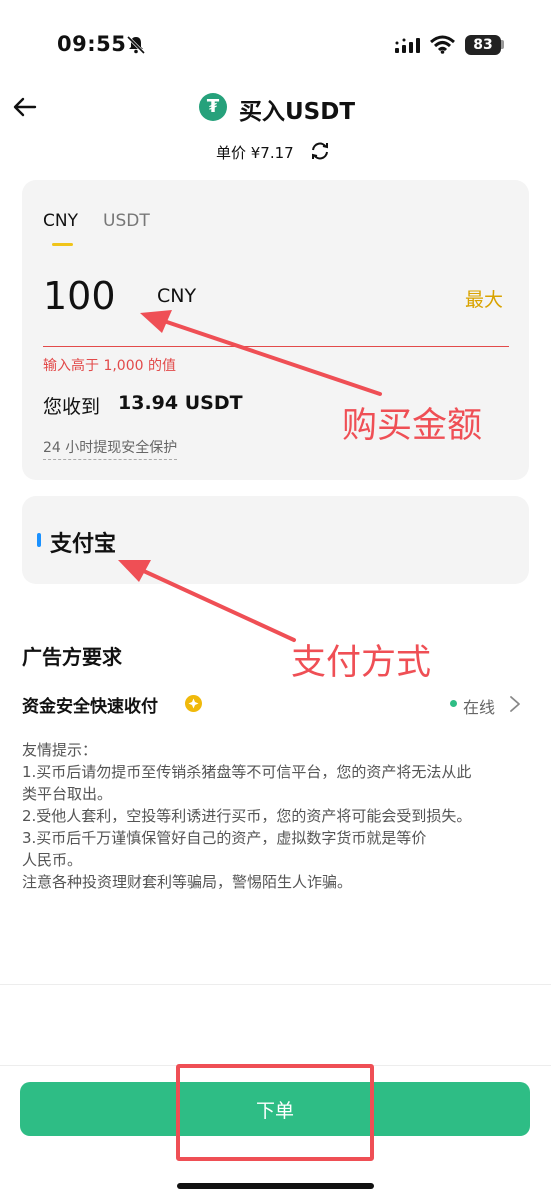 This screenshot has height=1200, width=551. What do you see at coordinates (484, 298) in the screenshot?
I see `max-button: 最大` at bounding box center [484, 298].